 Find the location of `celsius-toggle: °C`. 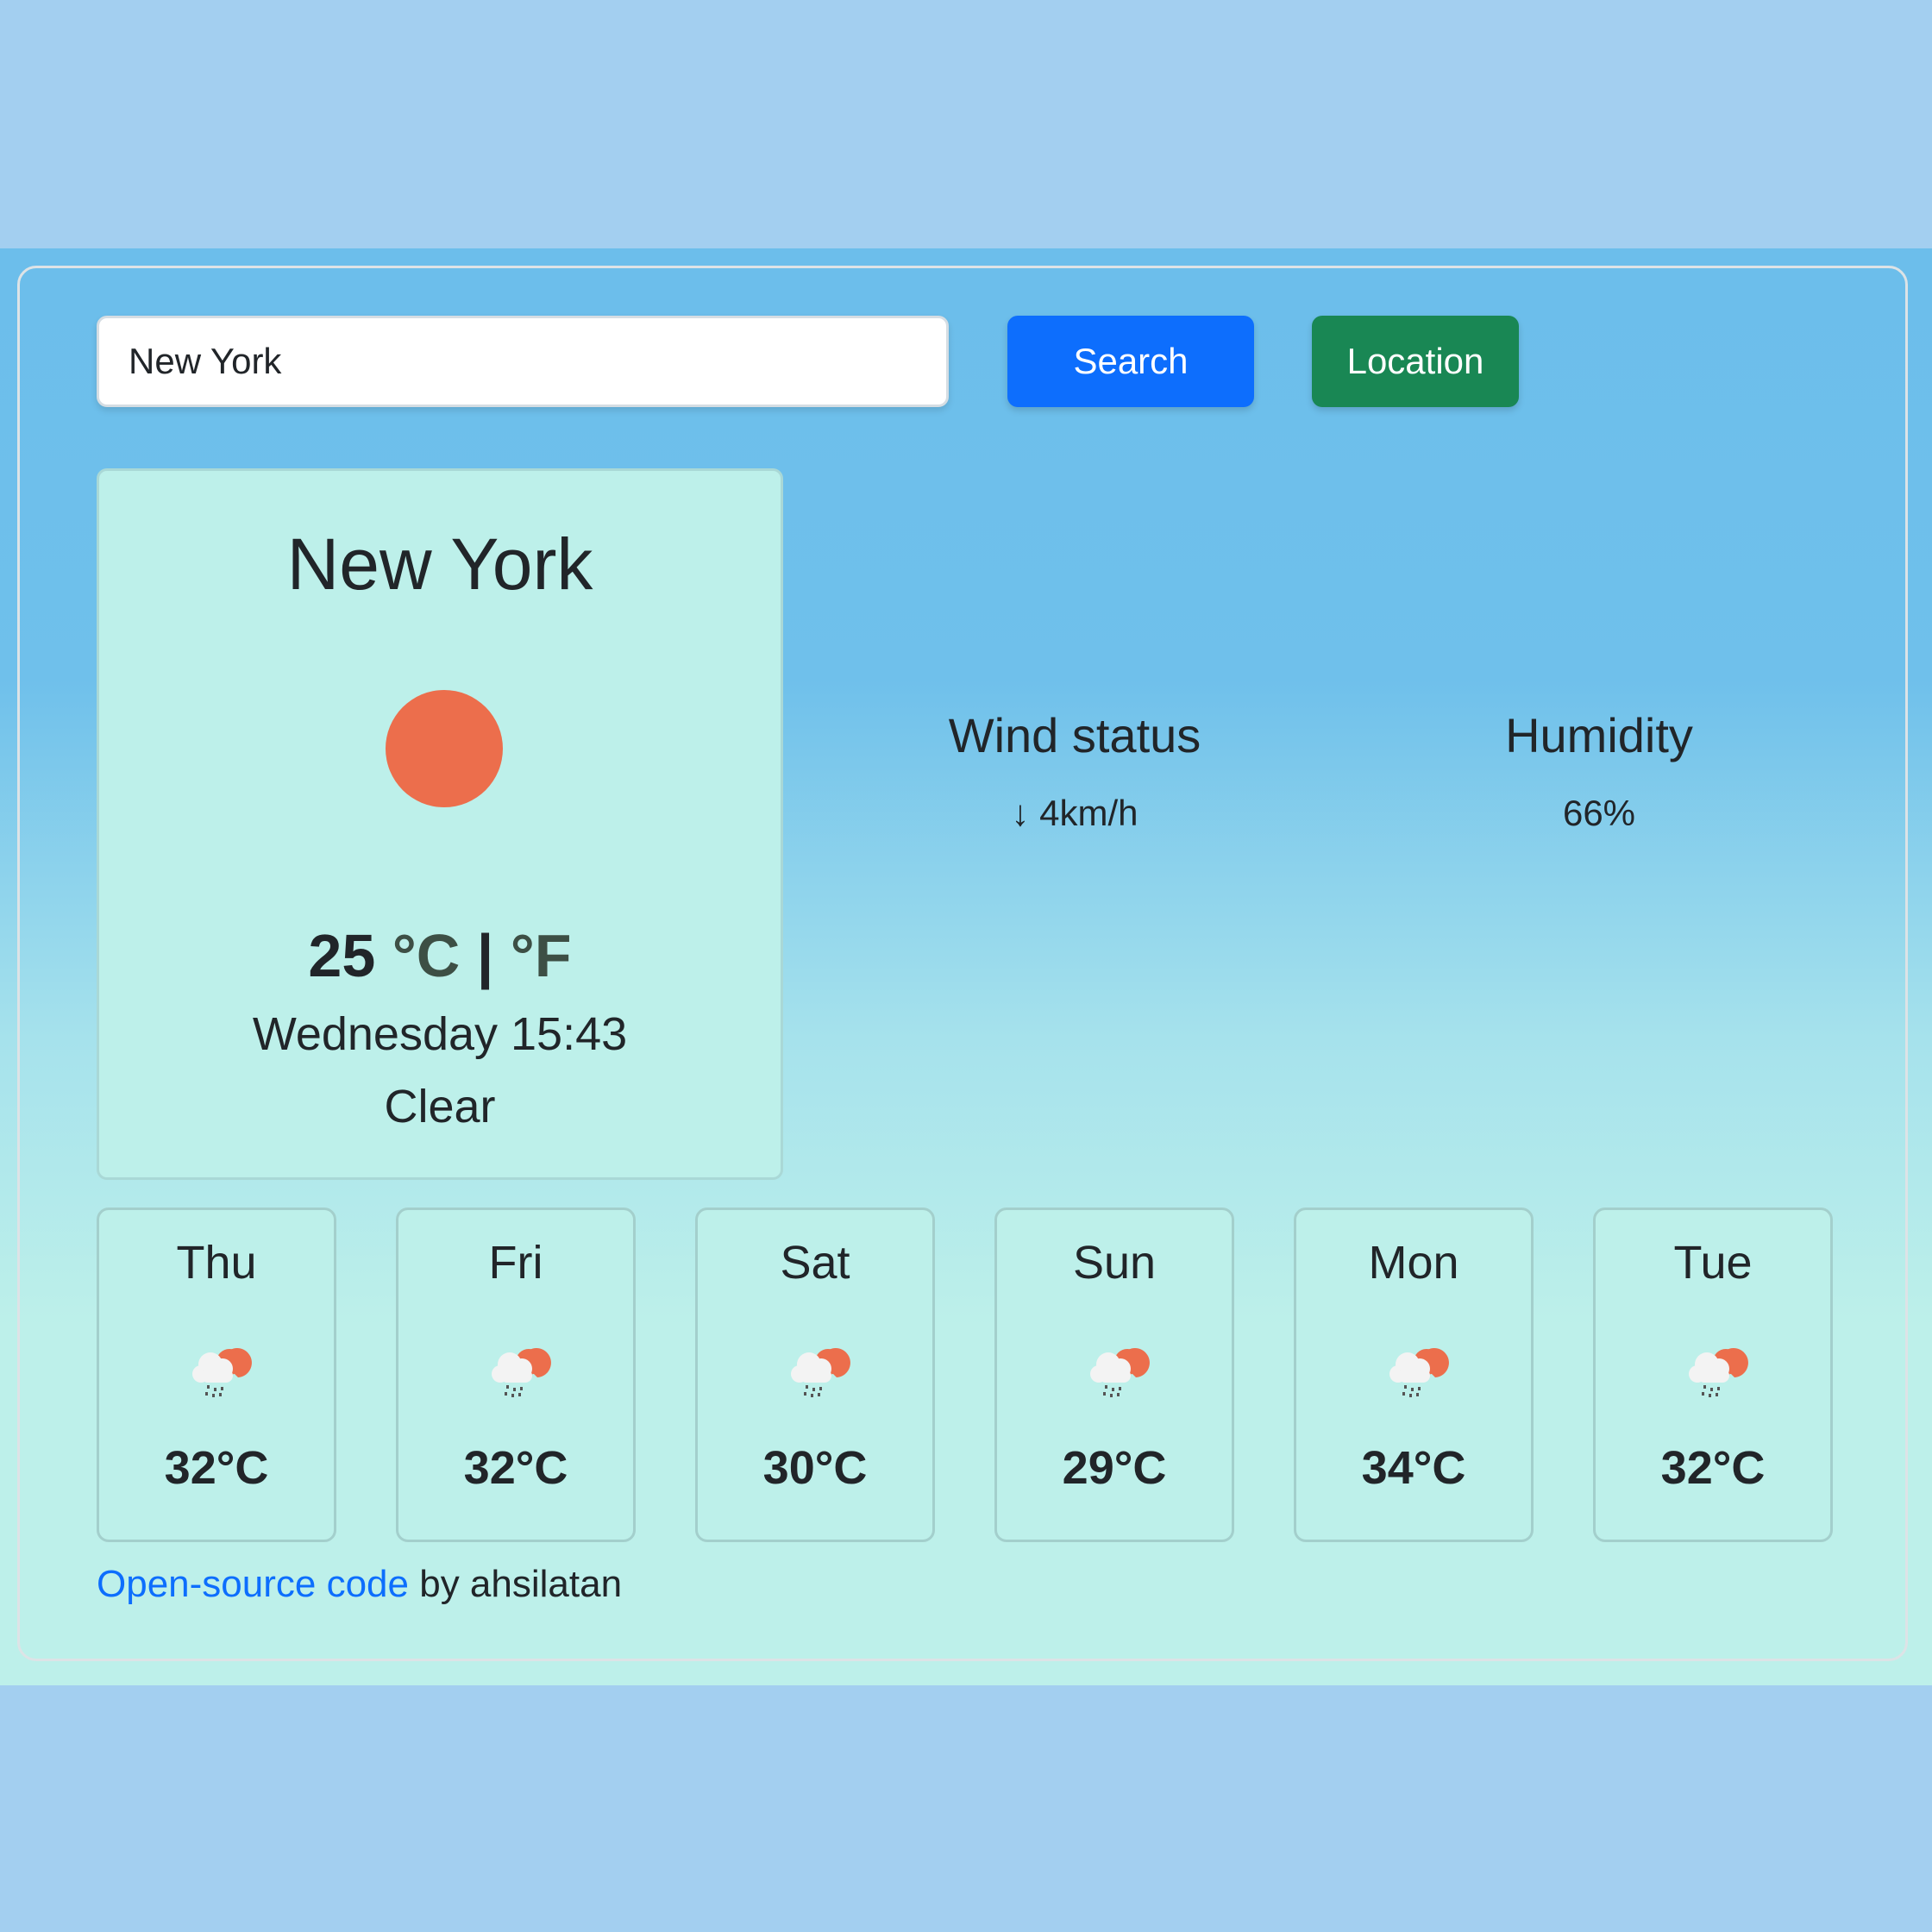

celsius-toggle: °C is located at coordinates (427, 956).